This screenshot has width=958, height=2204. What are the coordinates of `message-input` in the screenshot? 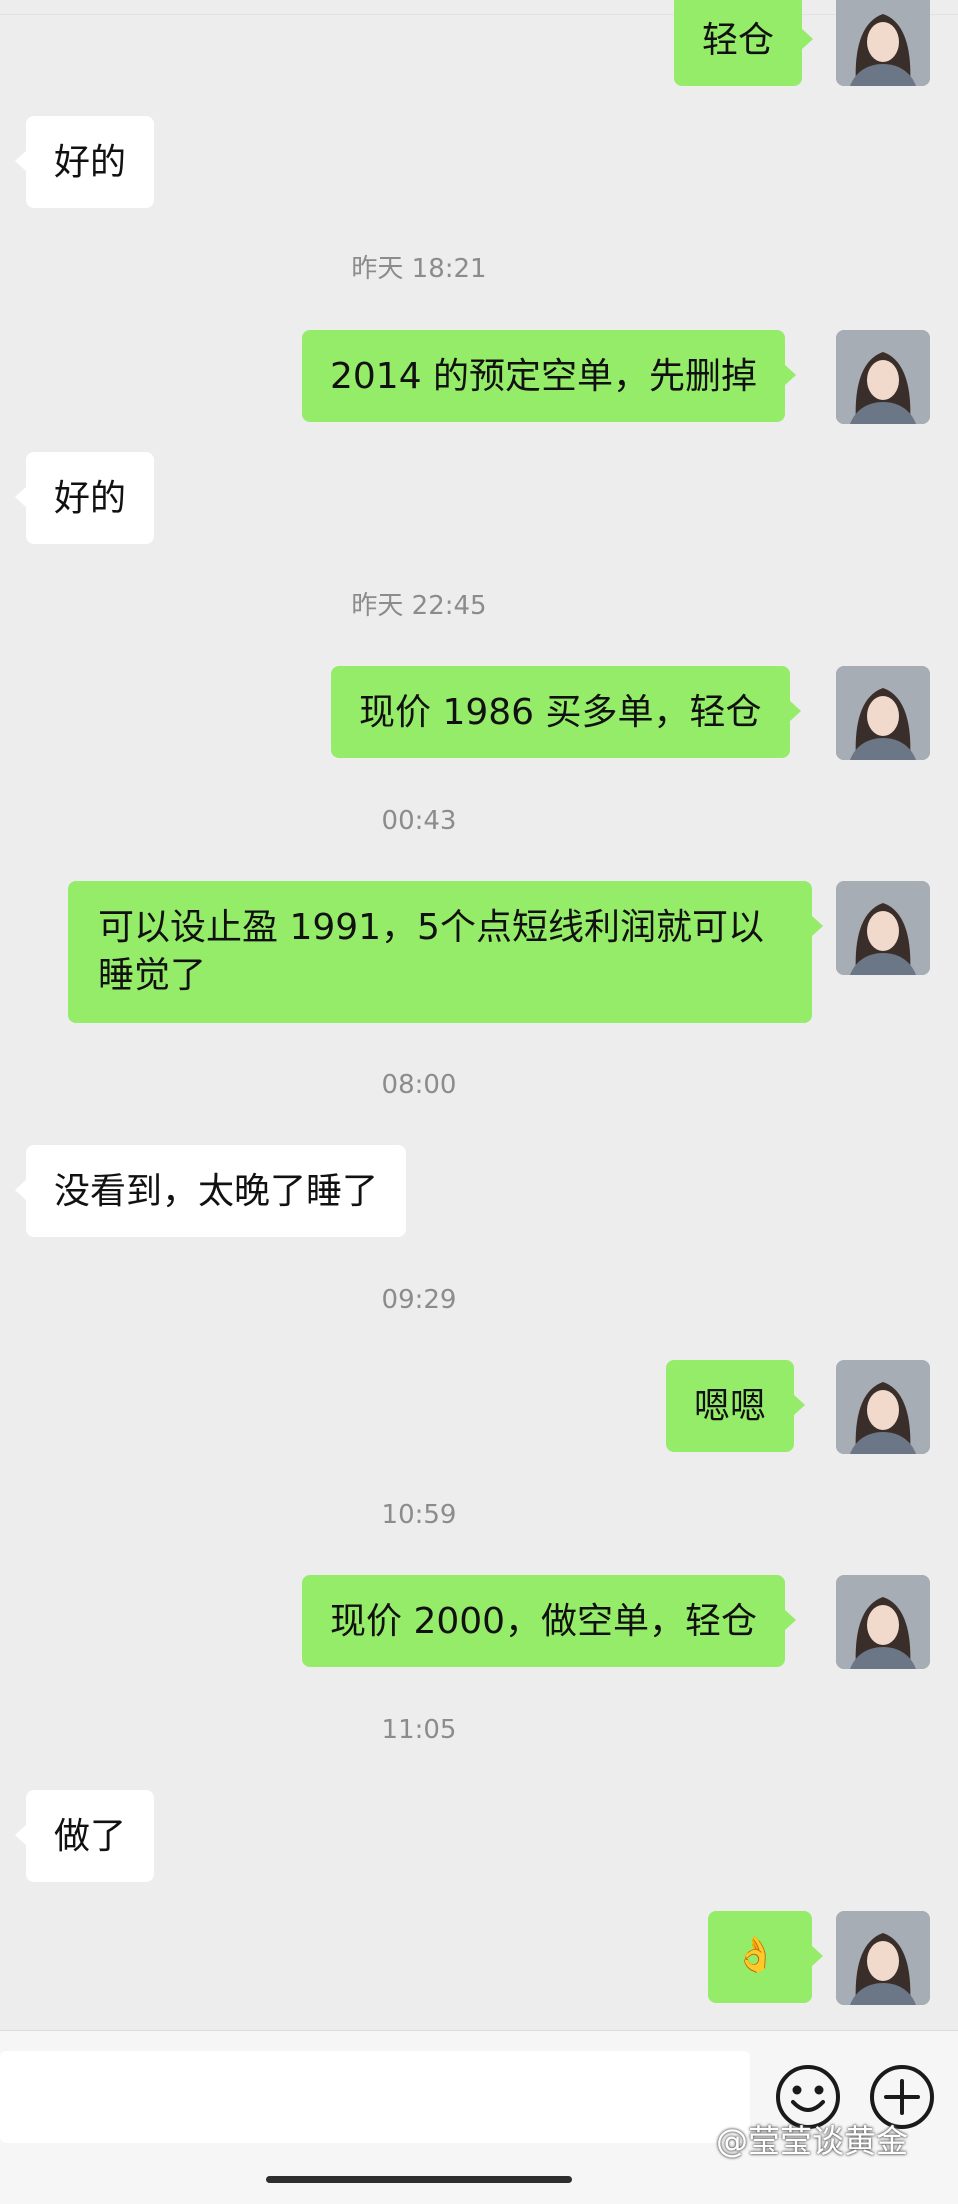 It's located at (375, 2097).